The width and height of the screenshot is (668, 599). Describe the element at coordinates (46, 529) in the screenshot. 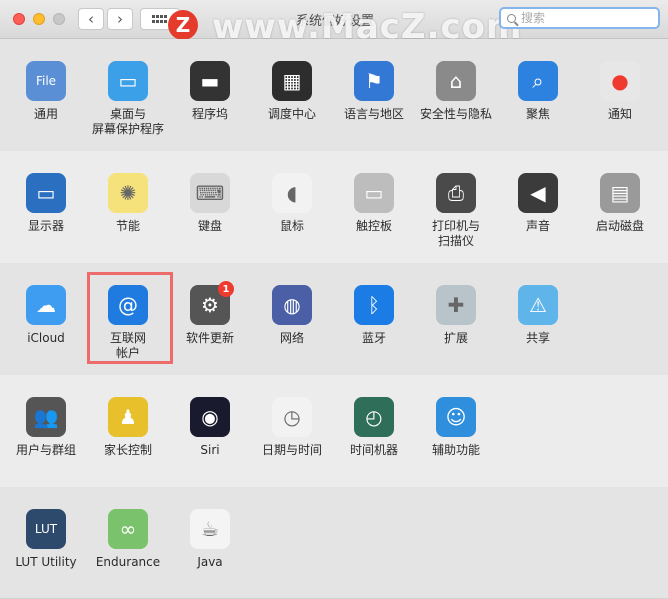

I see `lut-icon: LUT` at that location.